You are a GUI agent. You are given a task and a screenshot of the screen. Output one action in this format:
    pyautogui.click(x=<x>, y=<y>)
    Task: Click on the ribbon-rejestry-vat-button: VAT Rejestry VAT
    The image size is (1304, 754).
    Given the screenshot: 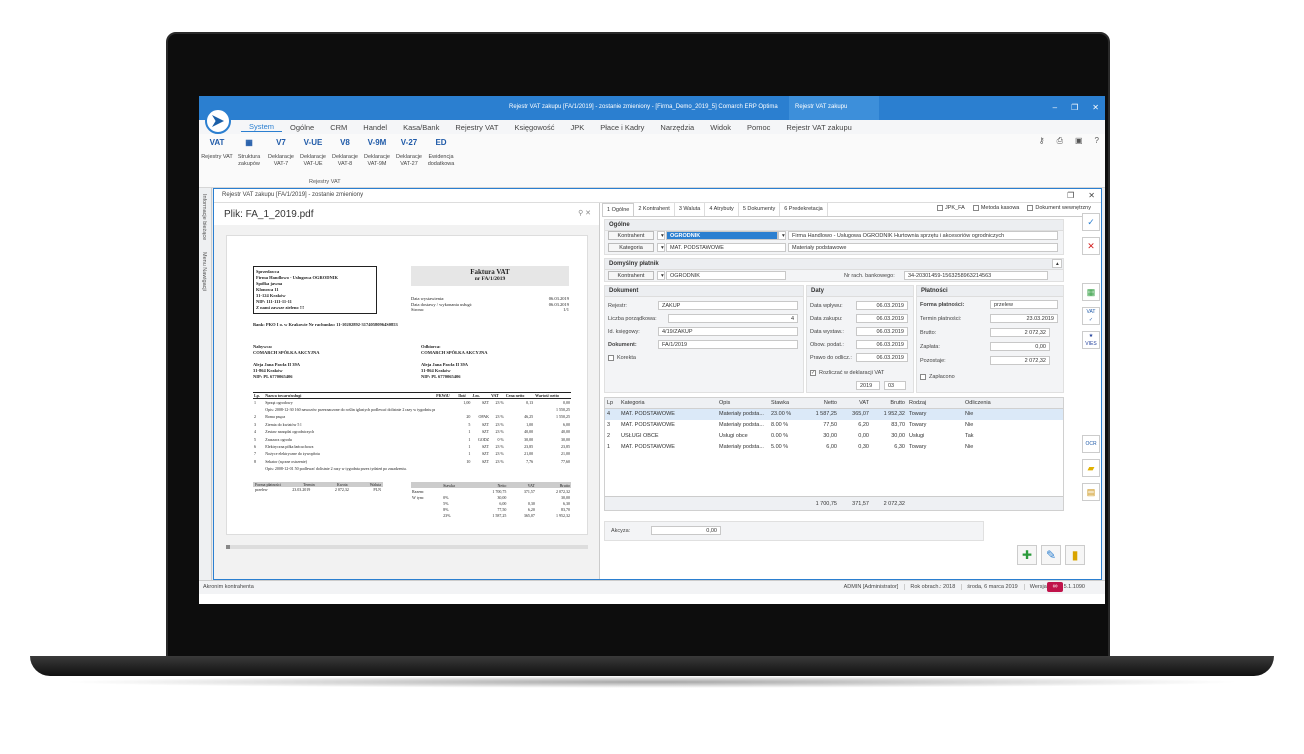 What is the action you would take?
    pyautogui.click(x=217, y=160)
    